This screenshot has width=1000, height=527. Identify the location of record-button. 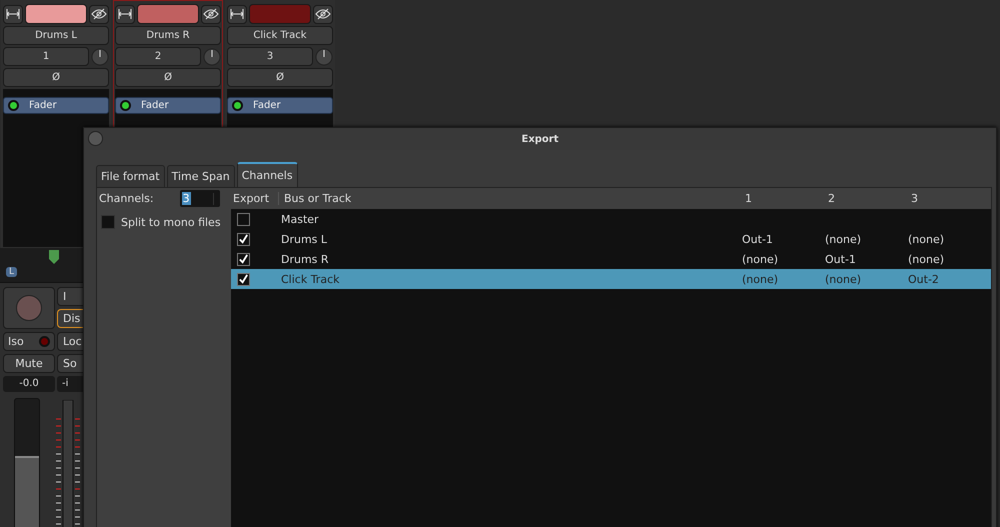
(29, 308).